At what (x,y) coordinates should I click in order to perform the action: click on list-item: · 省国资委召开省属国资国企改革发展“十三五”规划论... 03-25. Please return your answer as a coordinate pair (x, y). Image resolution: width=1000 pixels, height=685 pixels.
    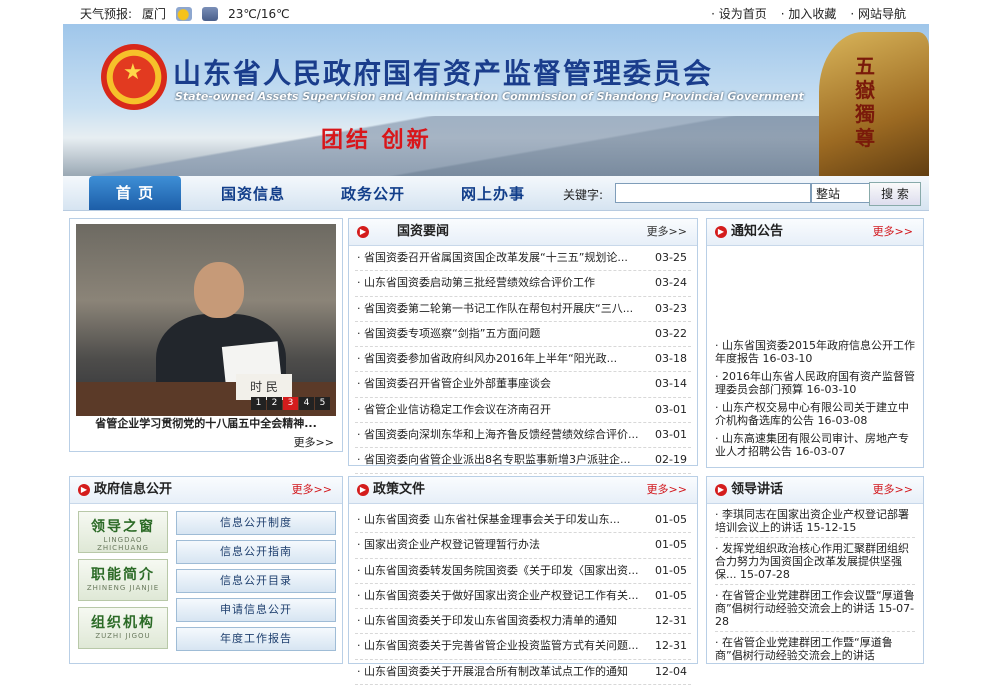
    Looking at the image, I should click on (523, 259).